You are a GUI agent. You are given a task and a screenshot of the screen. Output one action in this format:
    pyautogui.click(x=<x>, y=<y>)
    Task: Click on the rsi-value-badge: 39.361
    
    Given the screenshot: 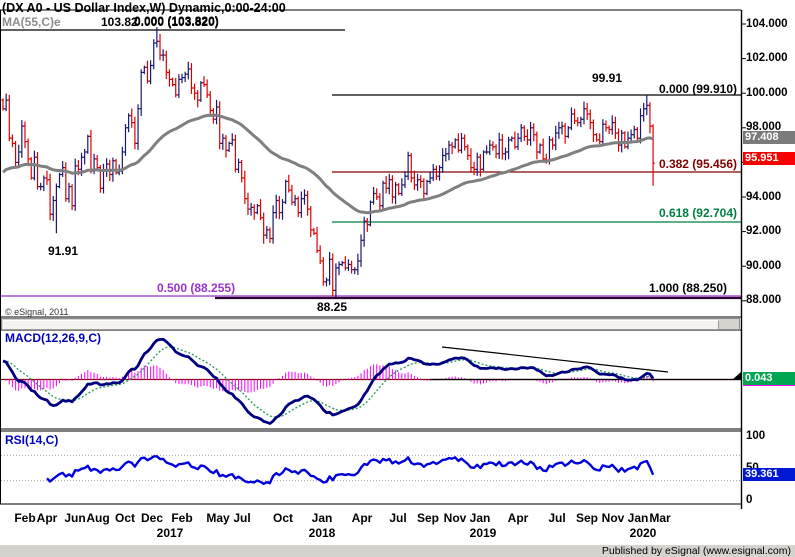 What is the action you would take?
    pyautogui.click(x=769, y=474)
    